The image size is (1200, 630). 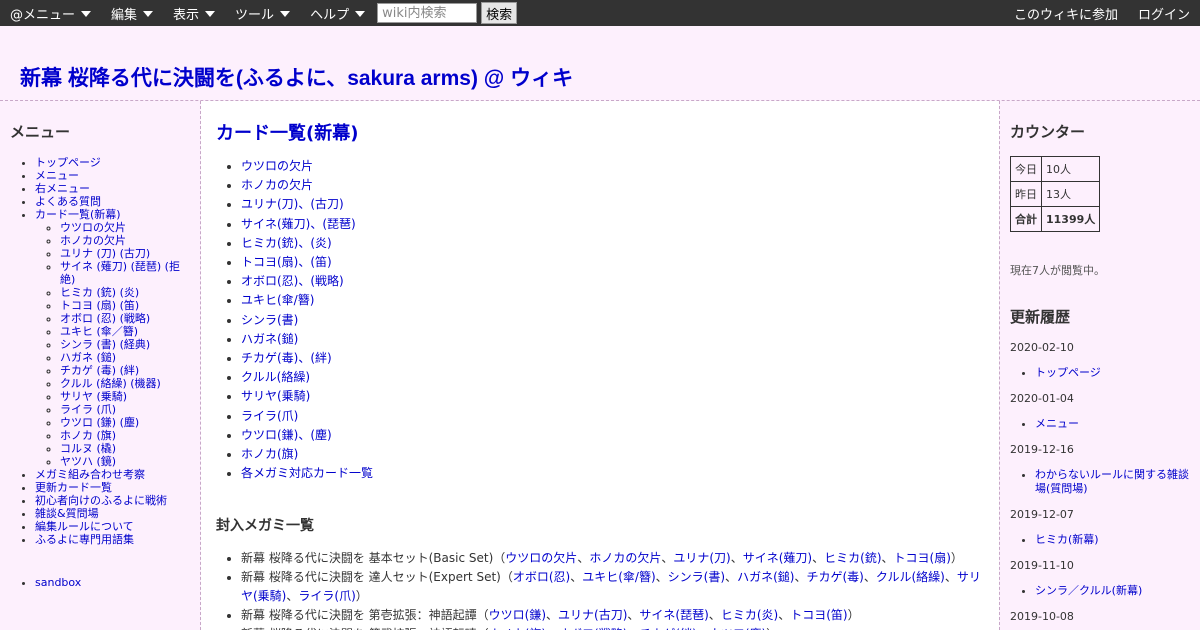 I want to click on wiki-search-input, so click(x=427, y=13).